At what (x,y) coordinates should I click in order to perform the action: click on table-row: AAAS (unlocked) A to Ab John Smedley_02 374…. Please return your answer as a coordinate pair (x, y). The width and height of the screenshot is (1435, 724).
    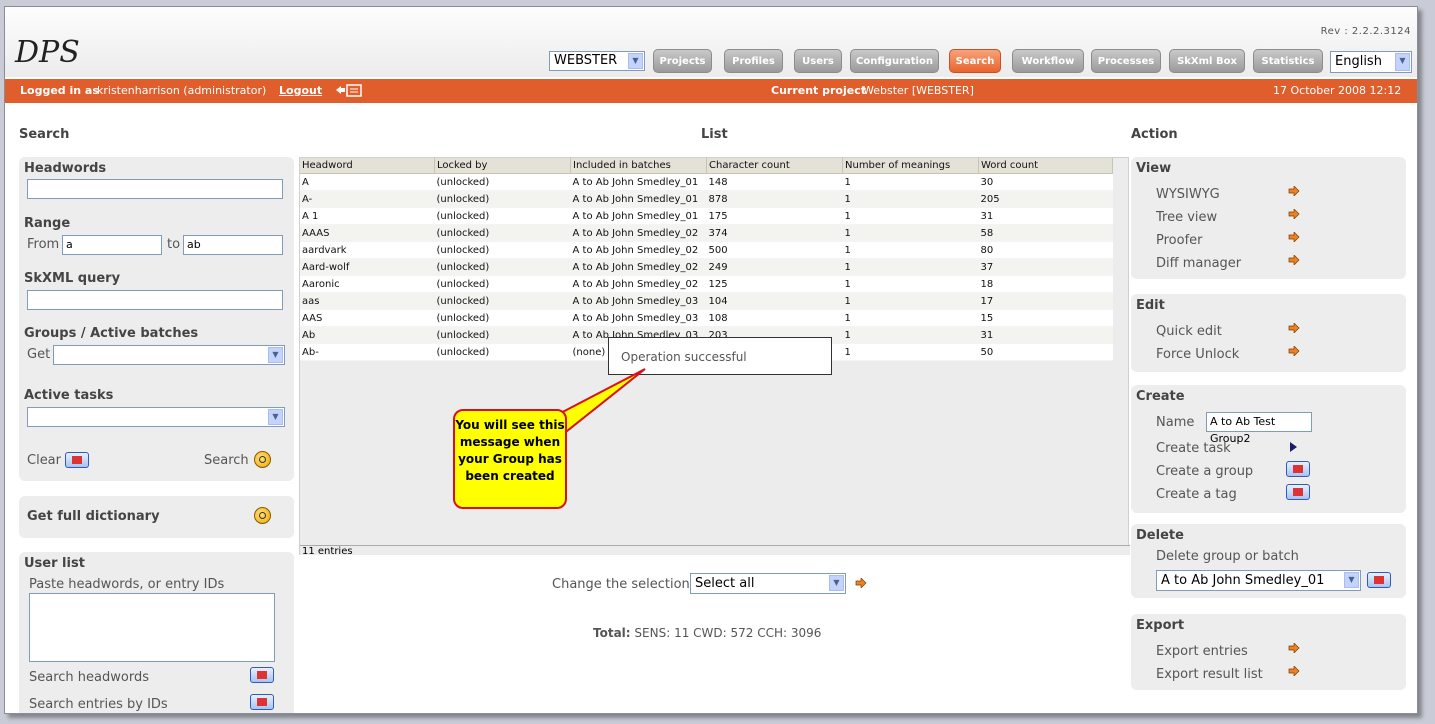
    Looking at the image, I should click on (706, 233).